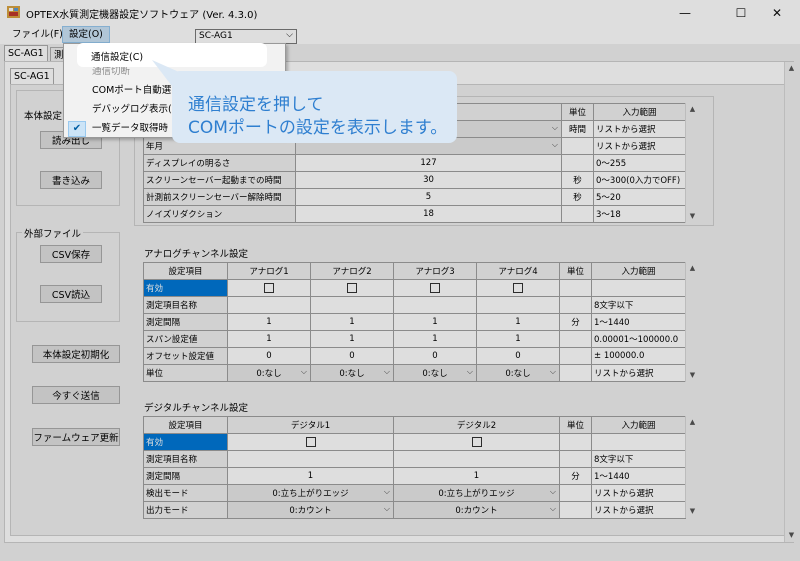 This screenshot has width=800, height=561. What do you see at coordinates (435, 271) in the screenshot?
I see `analog-header-3: アナログ3` at bounding box center [435, 271].